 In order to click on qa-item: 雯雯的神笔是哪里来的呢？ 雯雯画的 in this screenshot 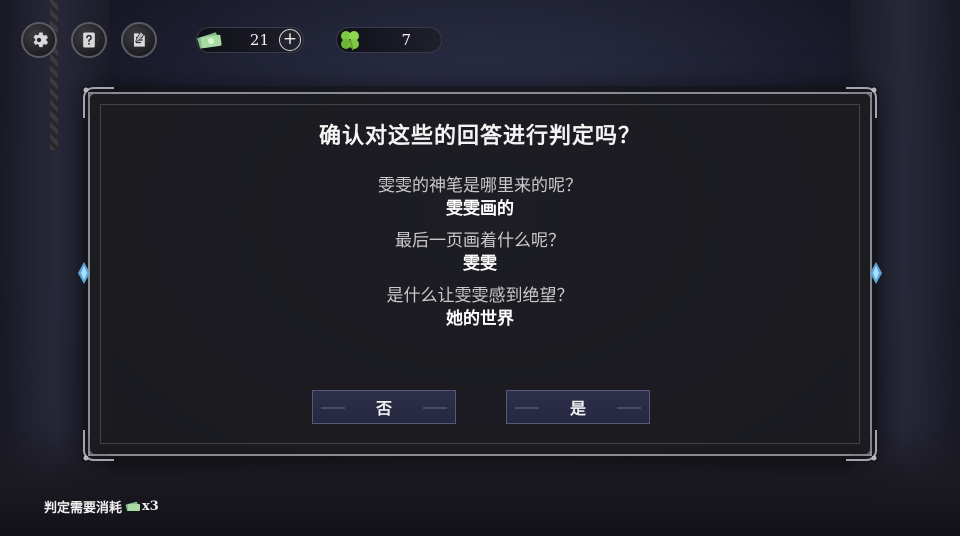, I will do `click(480, 197)`.